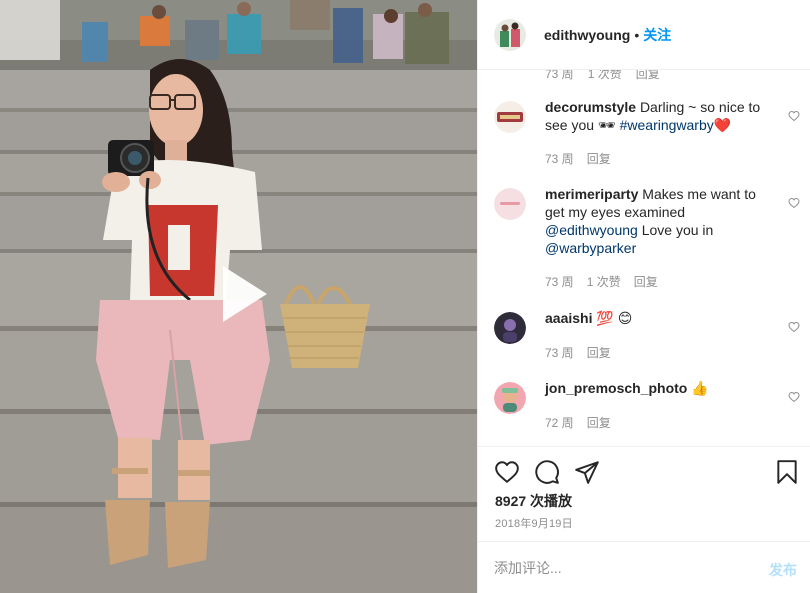  What do you see at coordinates (590, 248) in the screenshot?
I see `mention-link: @warbyparker` at bounding box center [590, 248].